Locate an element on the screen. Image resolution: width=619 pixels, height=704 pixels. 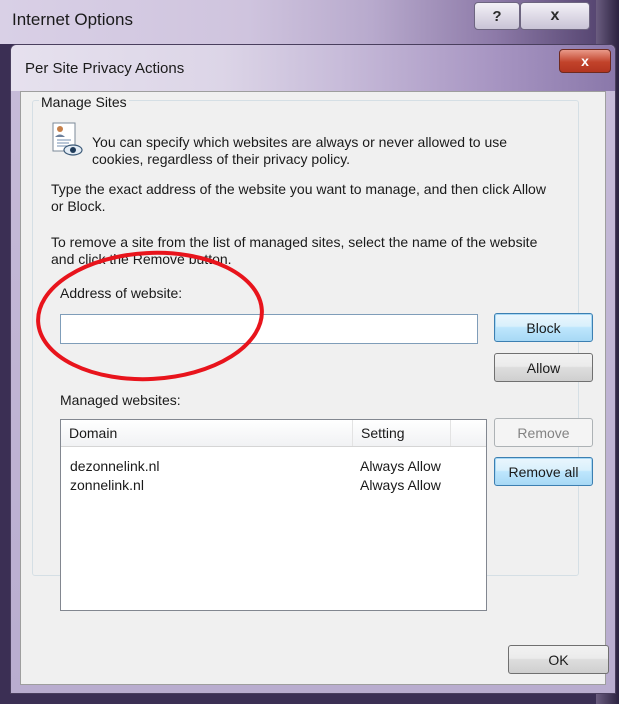
internet-options-titlebar: Internet Options ? x is located at coordinates (309, 22).